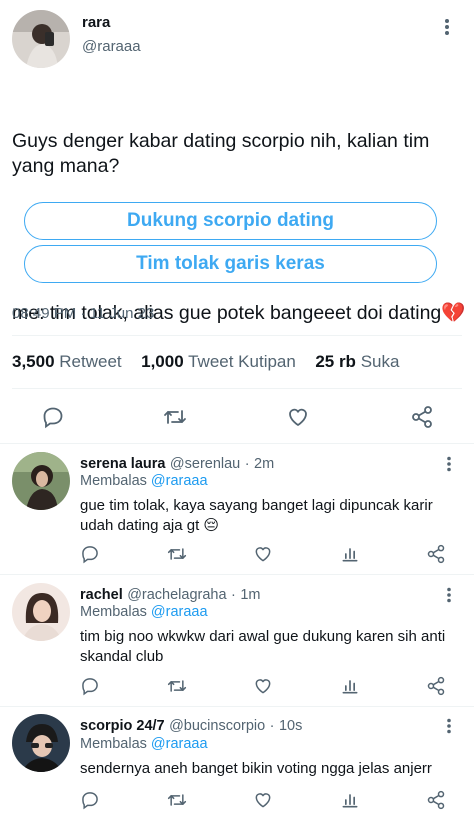 The width and height of the screenshot is (474, 819). I want to click on retweets-count: 3,500, so click(33, 361).